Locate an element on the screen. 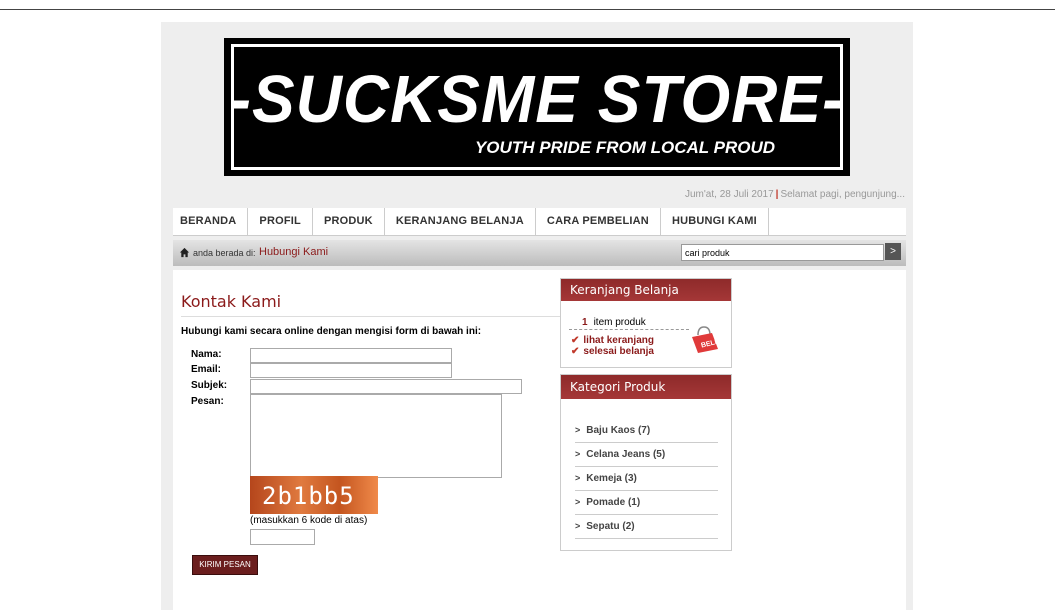  category-label: Kemeja (3) is located at coordinates (611, 478).